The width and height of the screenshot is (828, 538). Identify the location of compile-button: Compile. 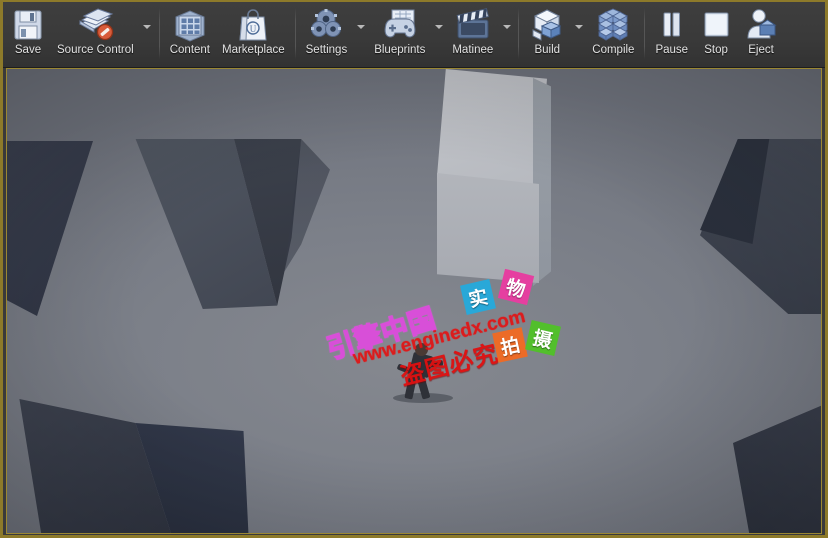
(613, 34).